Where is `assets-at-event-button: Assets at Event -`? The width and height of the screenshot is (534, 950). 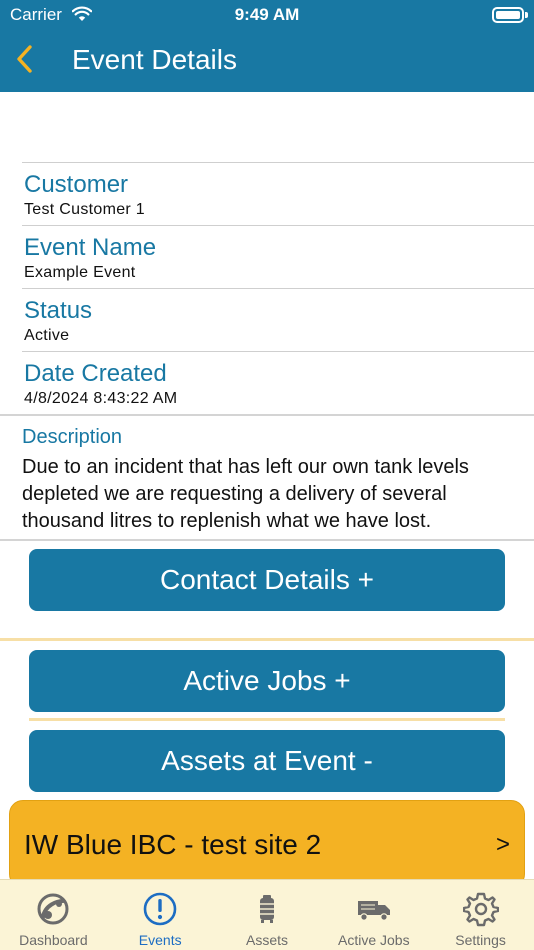 assets-at-event-button: Assets at Event - is located at coordinates (267, 761).